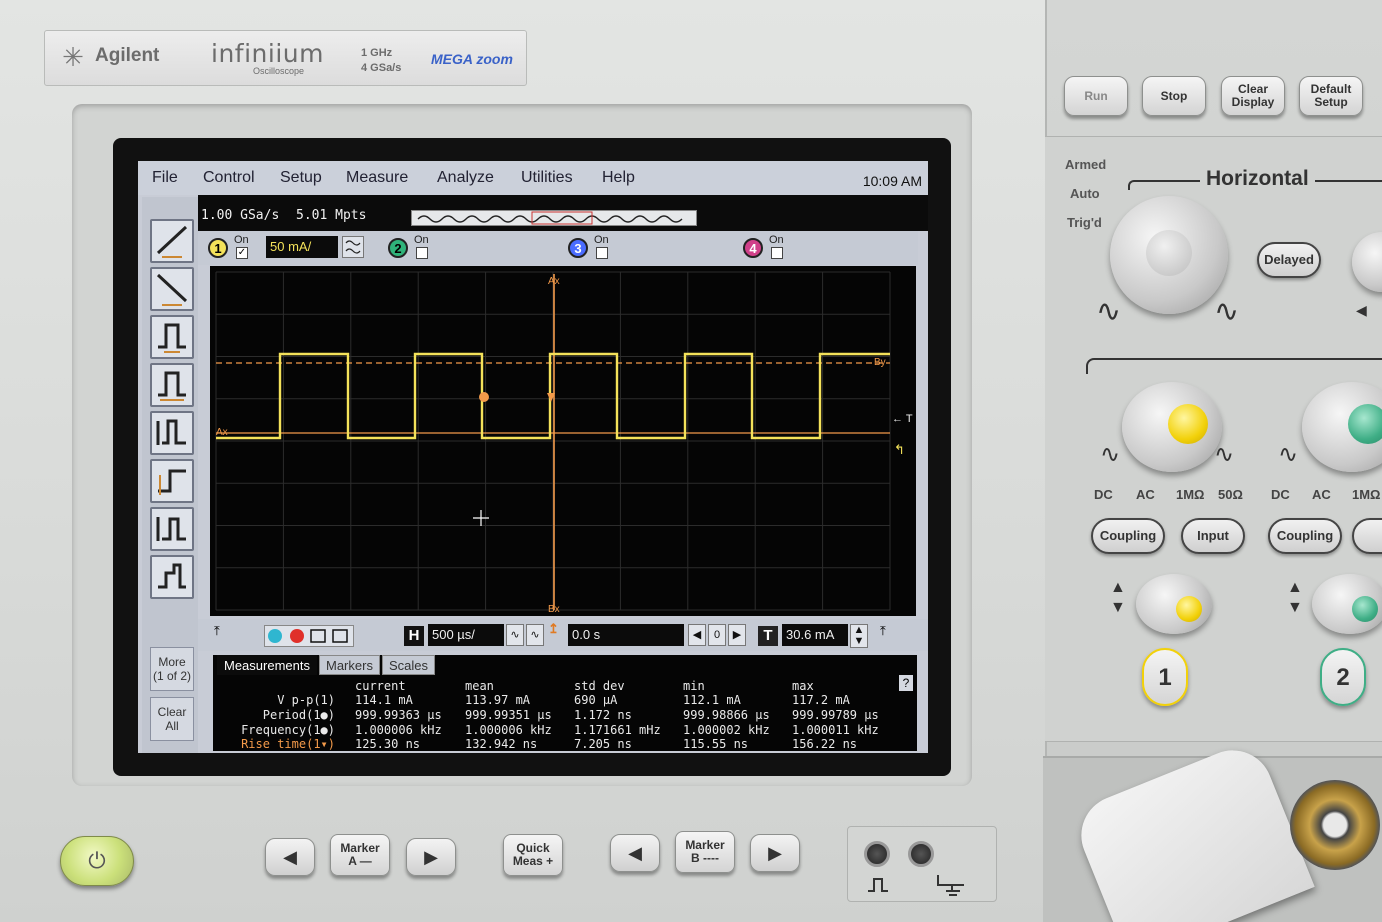 The image size is (1382, 922). Describe the element at coordinates (753, 248) in the screenshot. I see `channel-4-badge: 4` at that location.